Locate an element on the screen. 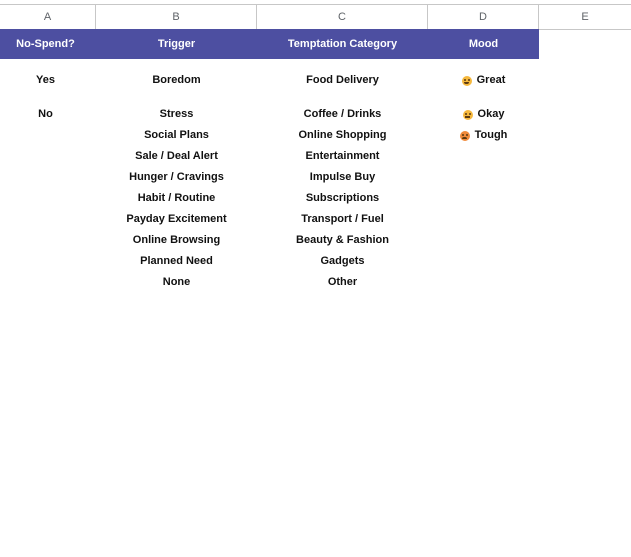  trigger-option: Planned Need is located at coordinates (176, 261).